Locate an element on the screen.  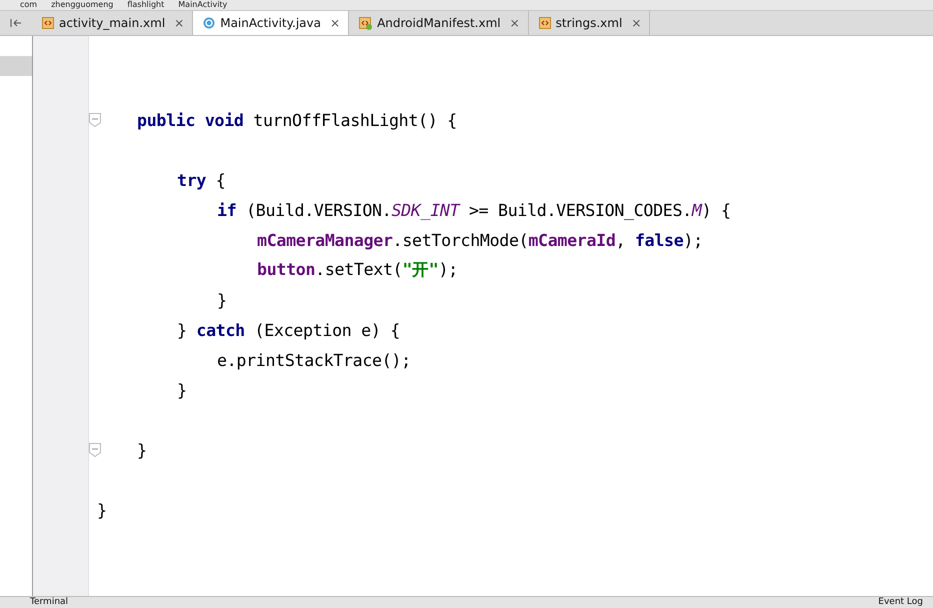
editor-tab: MainActivity.java × is located at coordinates (271, 23).